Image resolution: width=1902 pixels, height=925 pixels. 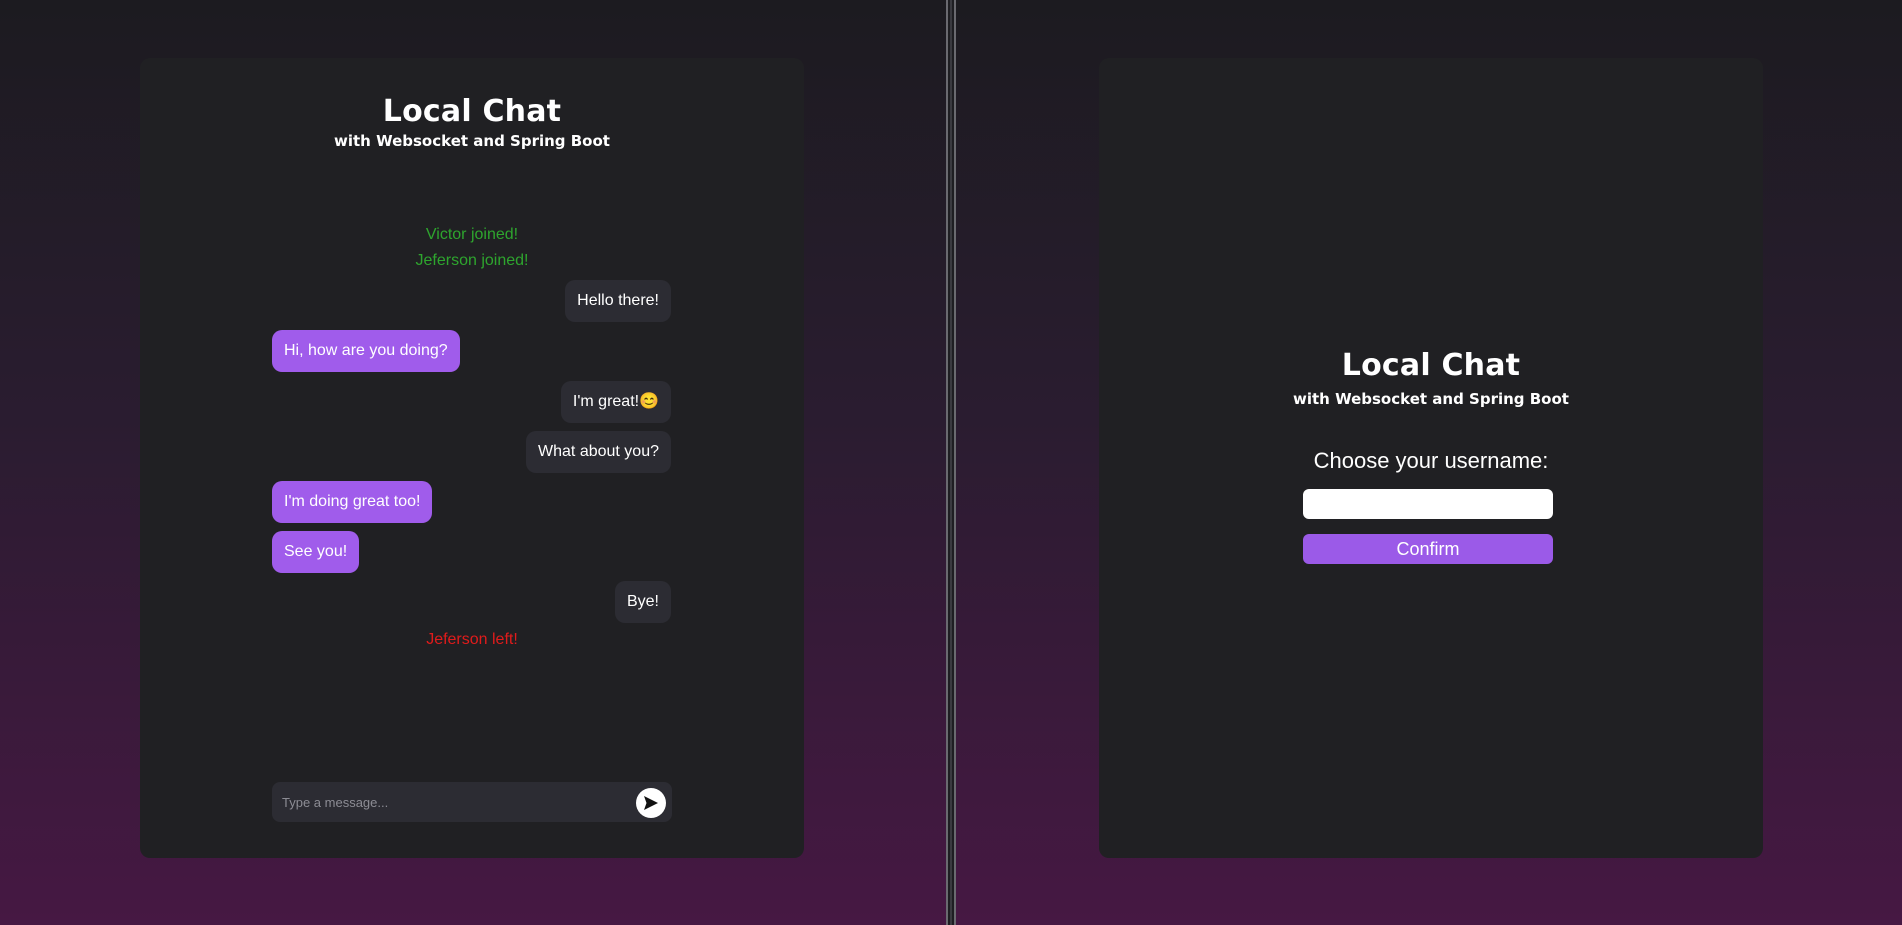 I want to click on leave-notice-jeferson: Jeferson left!, so click(x=472, y=639).